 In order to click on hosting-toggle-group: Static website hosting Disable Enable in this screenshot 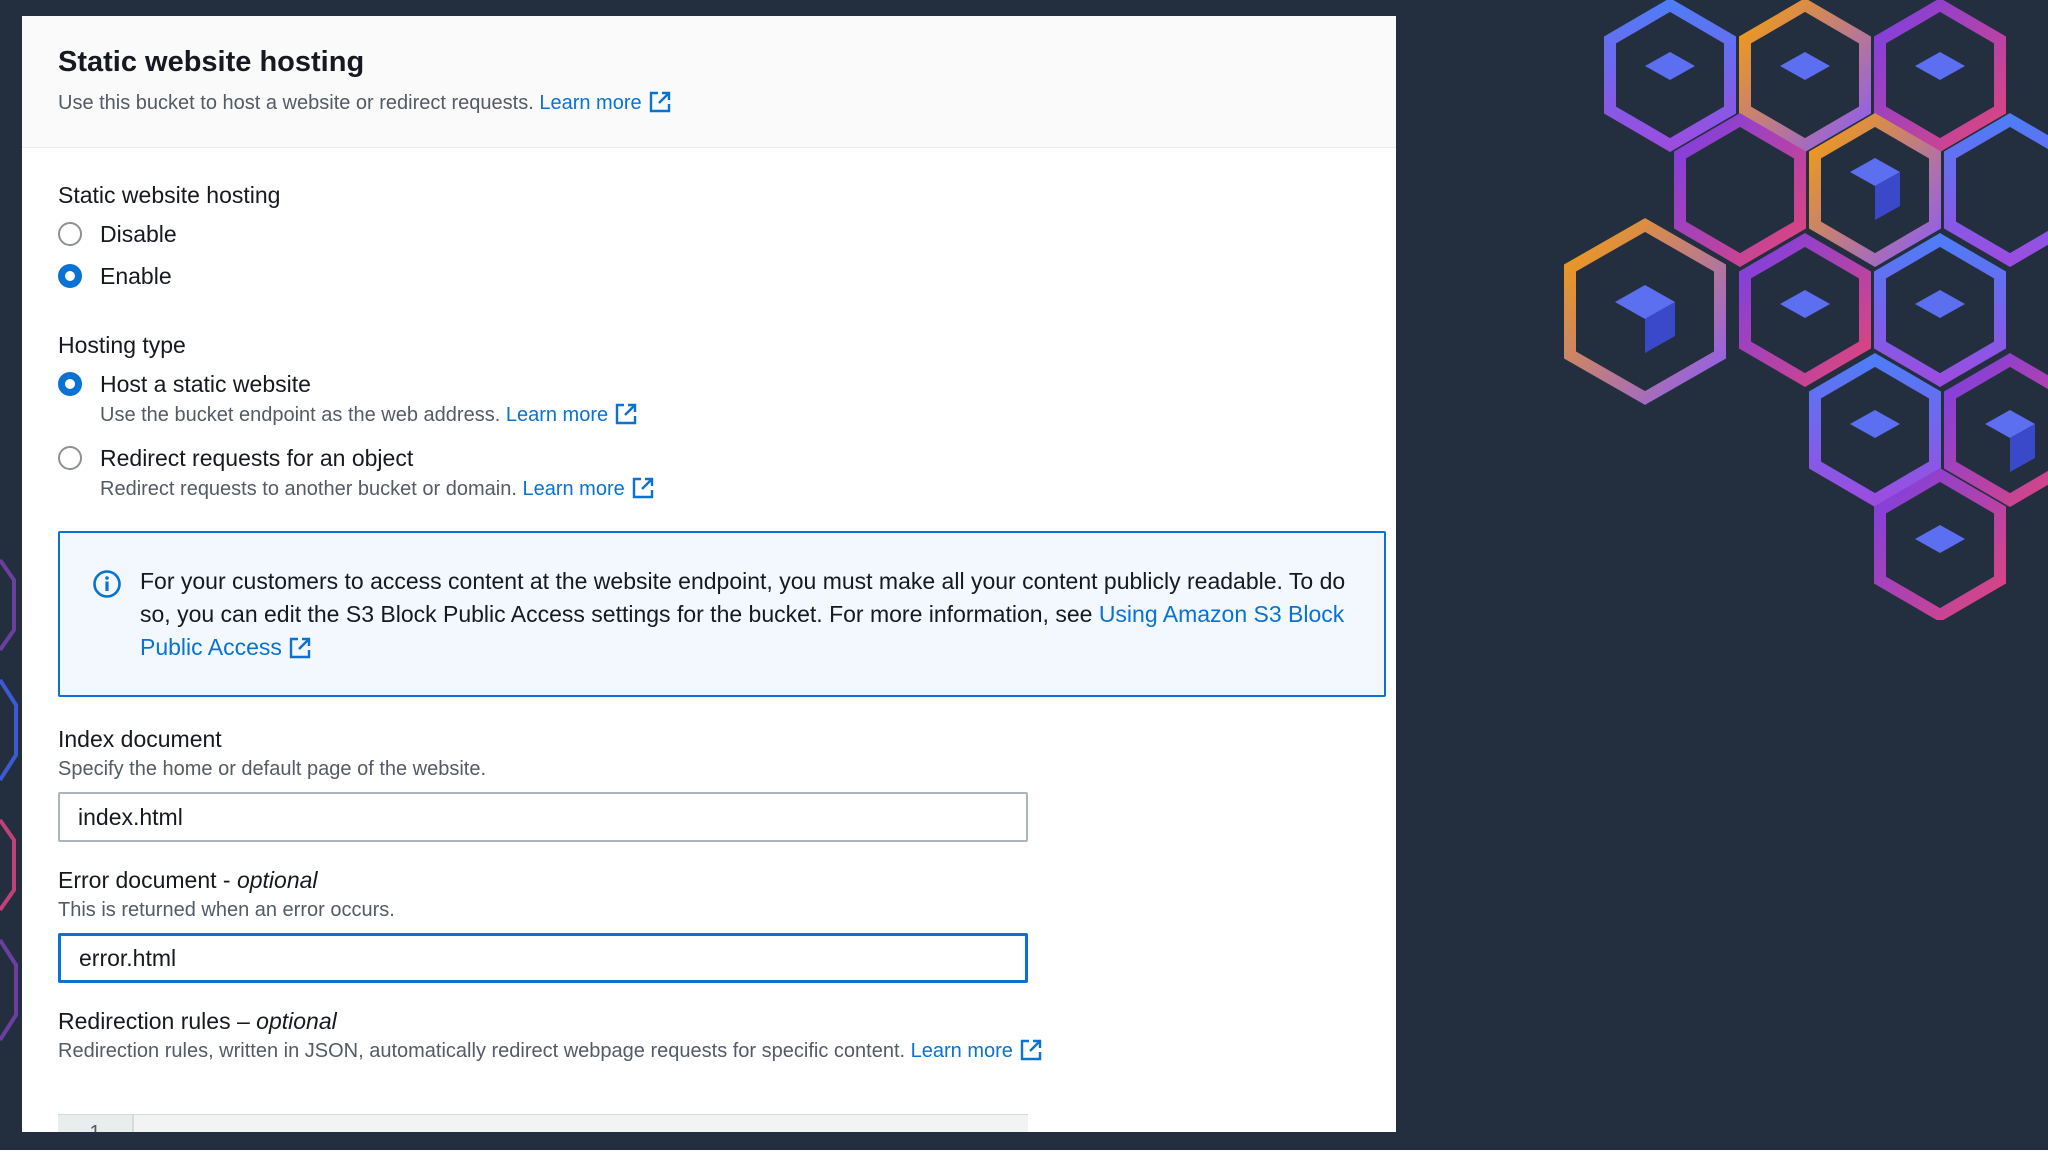, I will do `click(169, 235)`.